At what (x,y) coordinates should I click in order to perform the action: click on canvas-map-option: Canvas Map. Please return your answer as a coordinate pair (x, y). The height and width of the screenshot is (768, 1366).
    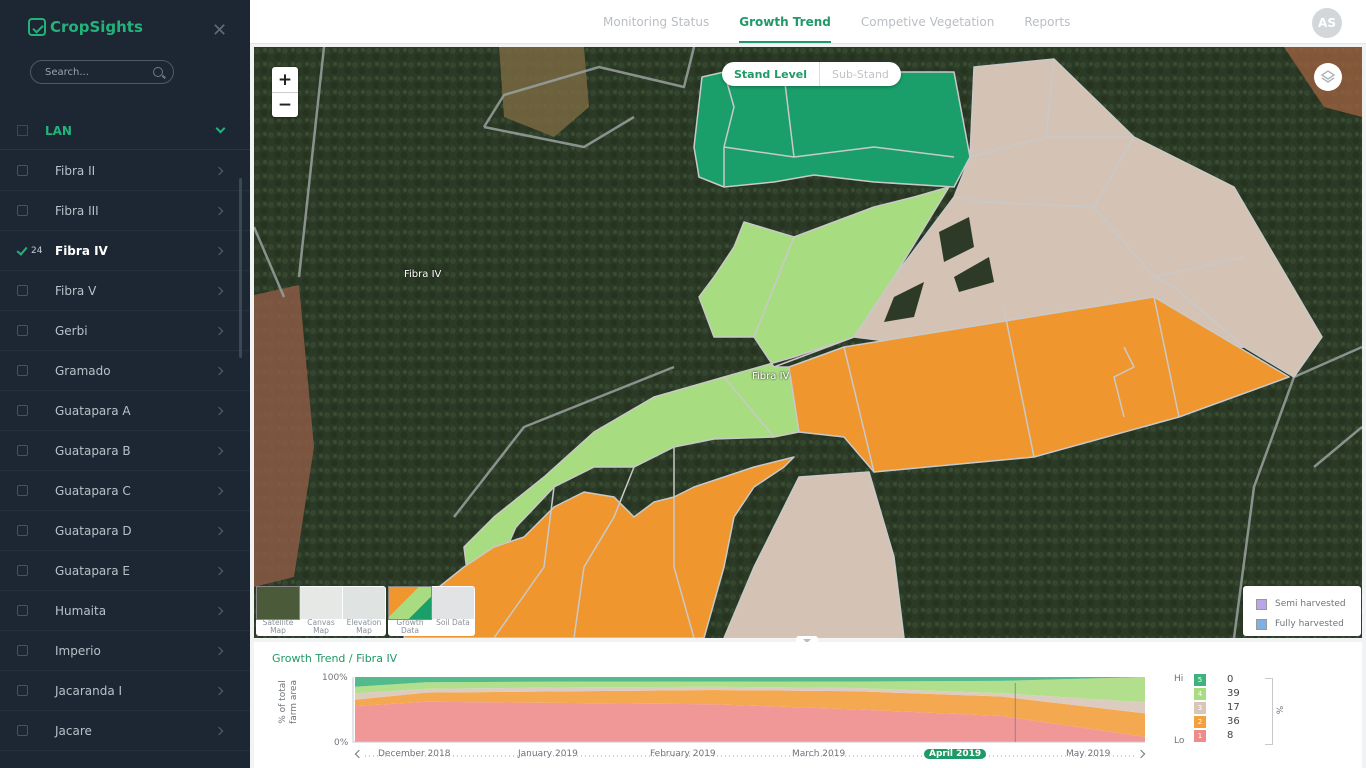
    Looking at the image, I should click on (321, 611).